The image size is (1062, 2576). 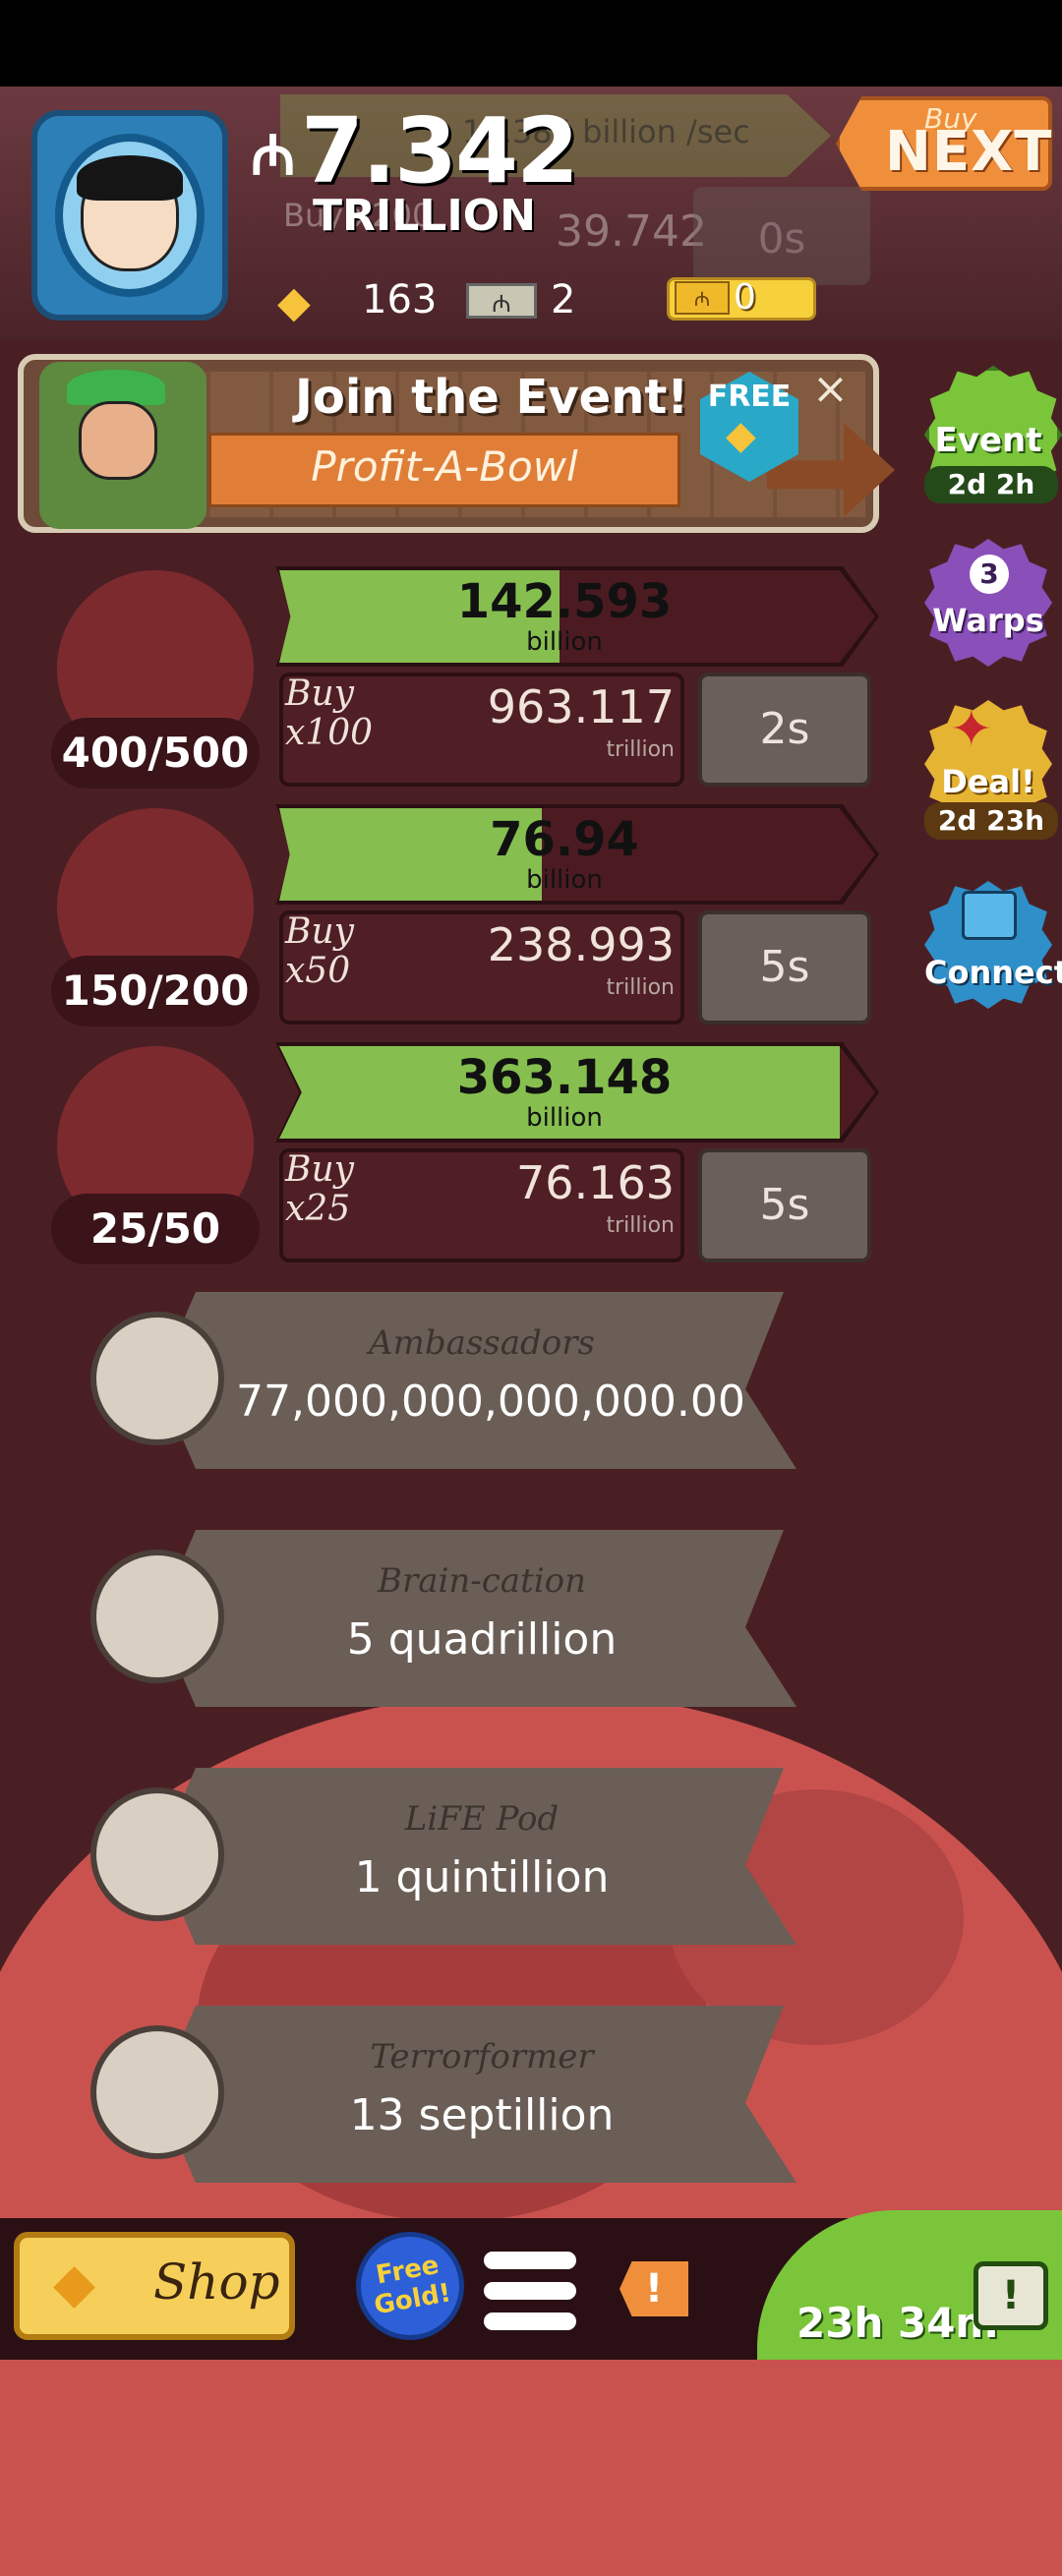 I want to click on ghost-timer: 0s, so click(x=781, y=236).